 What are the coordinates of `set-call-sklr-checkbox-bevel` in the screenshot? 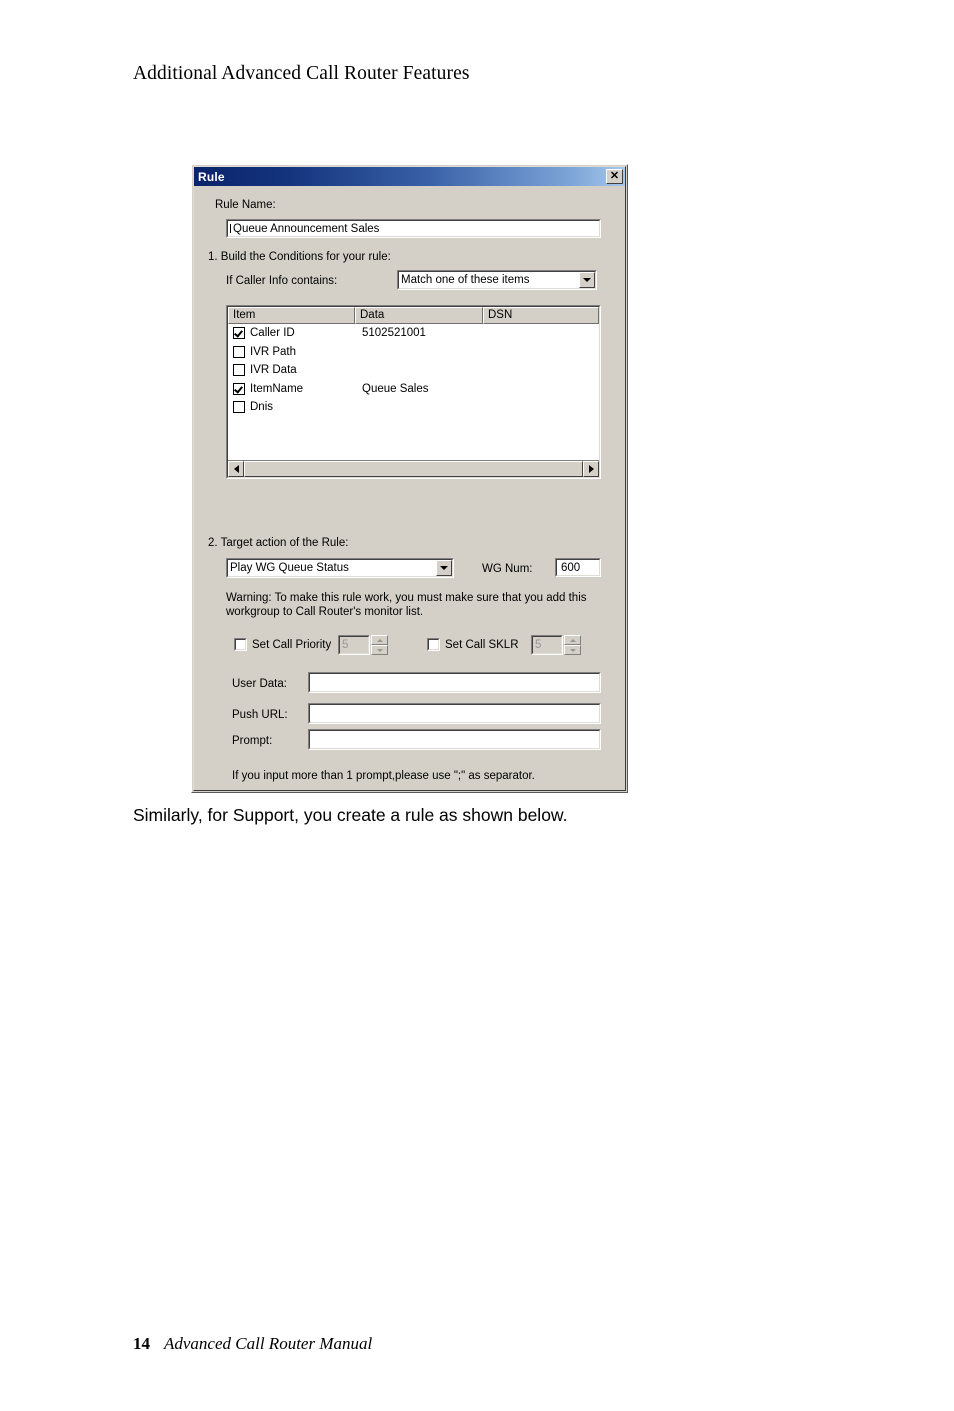 It's located at (433, 644).